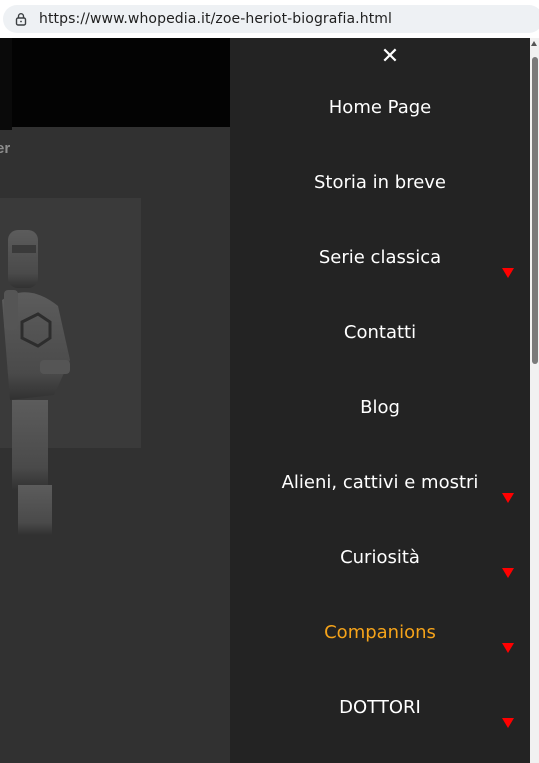 The width and height of the screenshot is (539, 763). I want to click on submenu-arrow-curiosita-icon, so click(508, 573).